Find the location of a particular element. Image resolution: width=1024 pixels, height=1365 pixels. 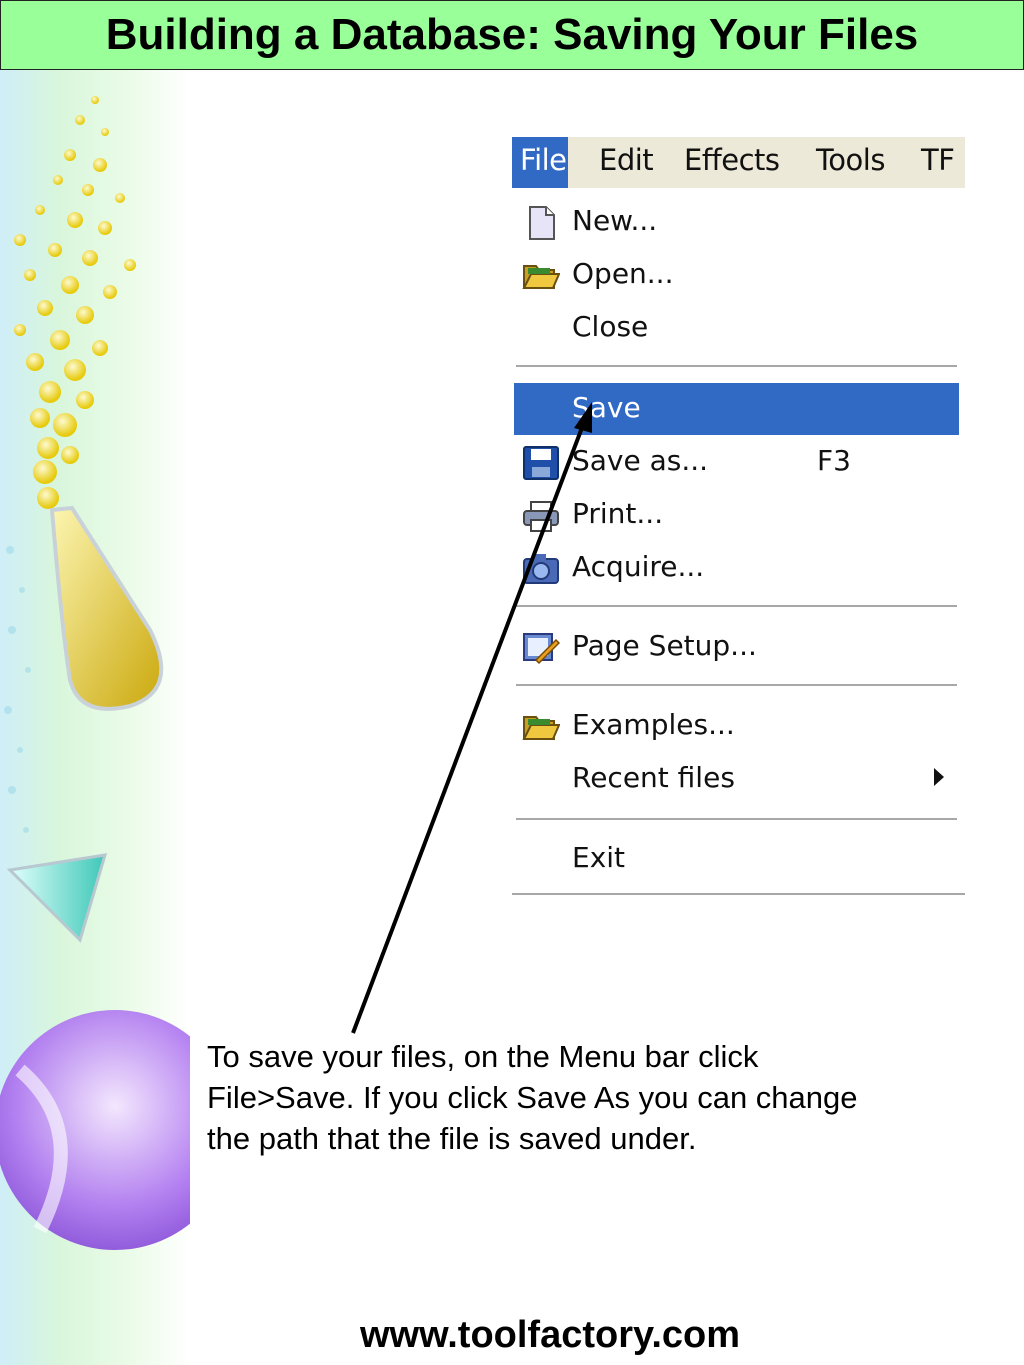

new-document-icon is located at coordinates (541, 223).